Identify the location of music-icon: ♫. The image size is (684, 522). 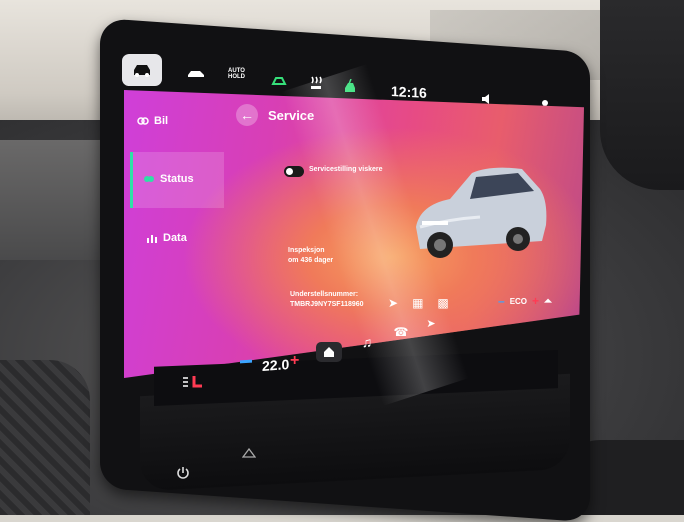
(367, 342).